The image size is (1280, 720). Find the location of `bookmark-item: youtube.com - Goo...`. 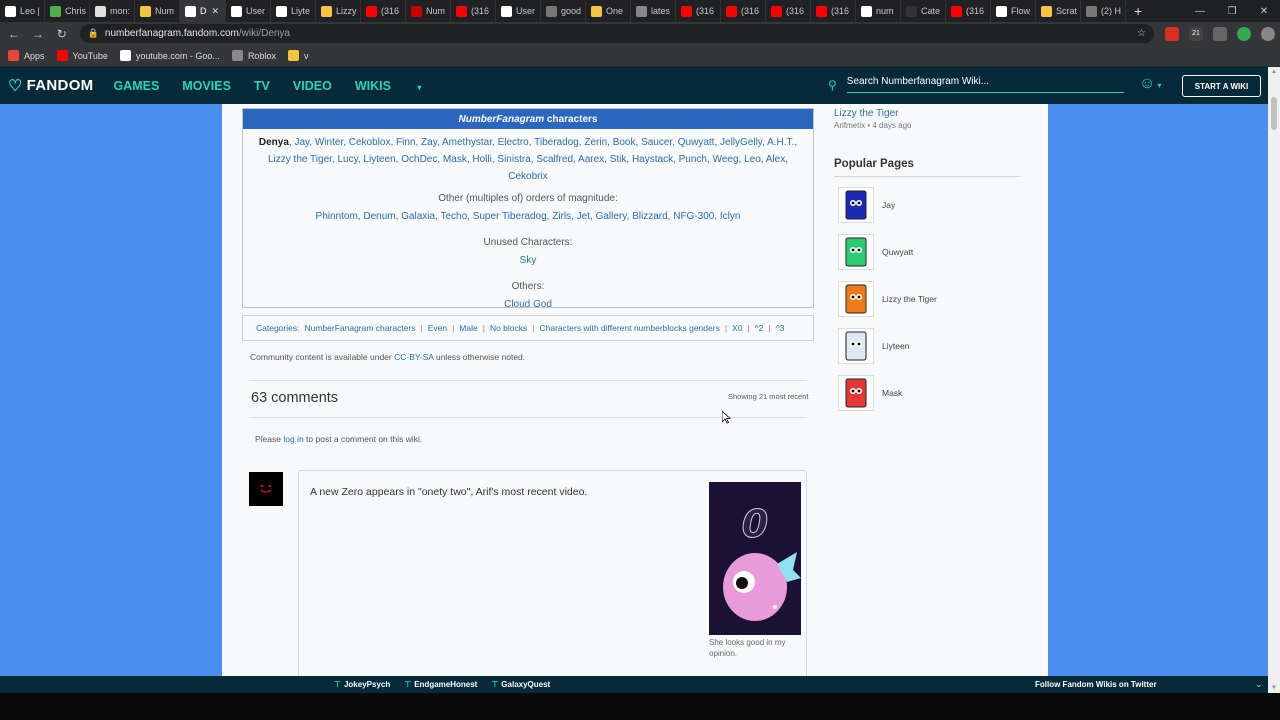

bookmark-item: youtube.com - Goo... is located at coordinates (169, 55).